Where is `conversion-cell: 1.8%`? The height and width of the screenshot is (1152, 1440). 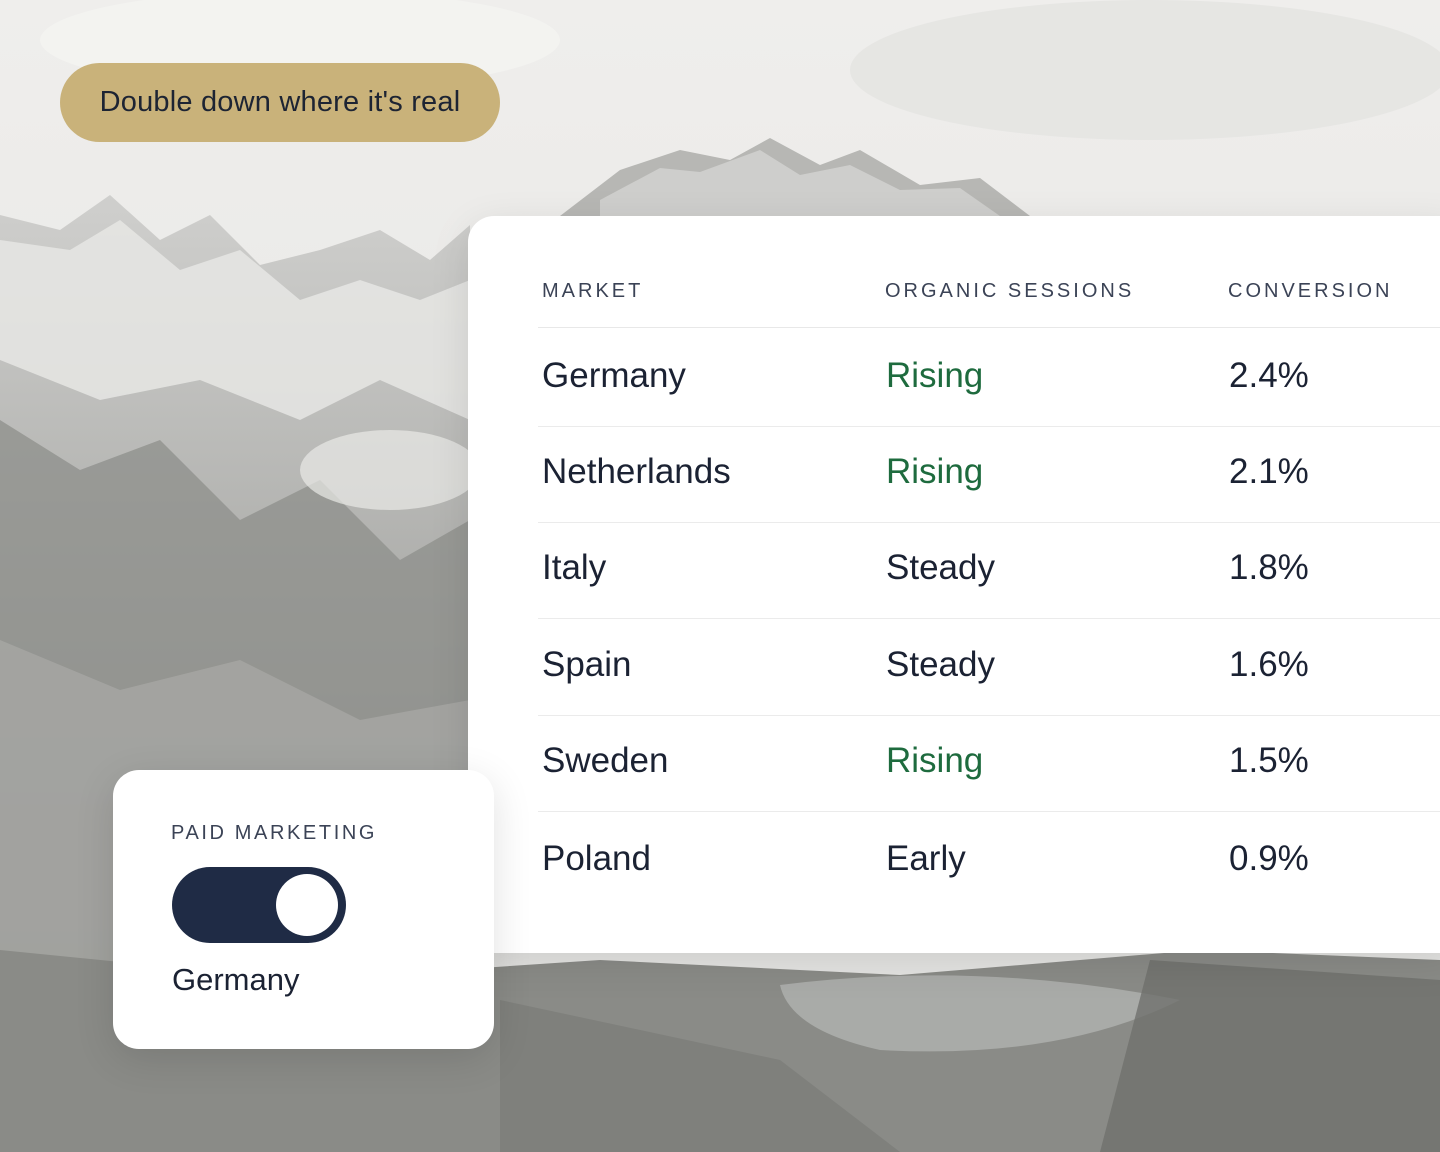 conversion-cell: 1.8% is located at coordinates (1269, 567).